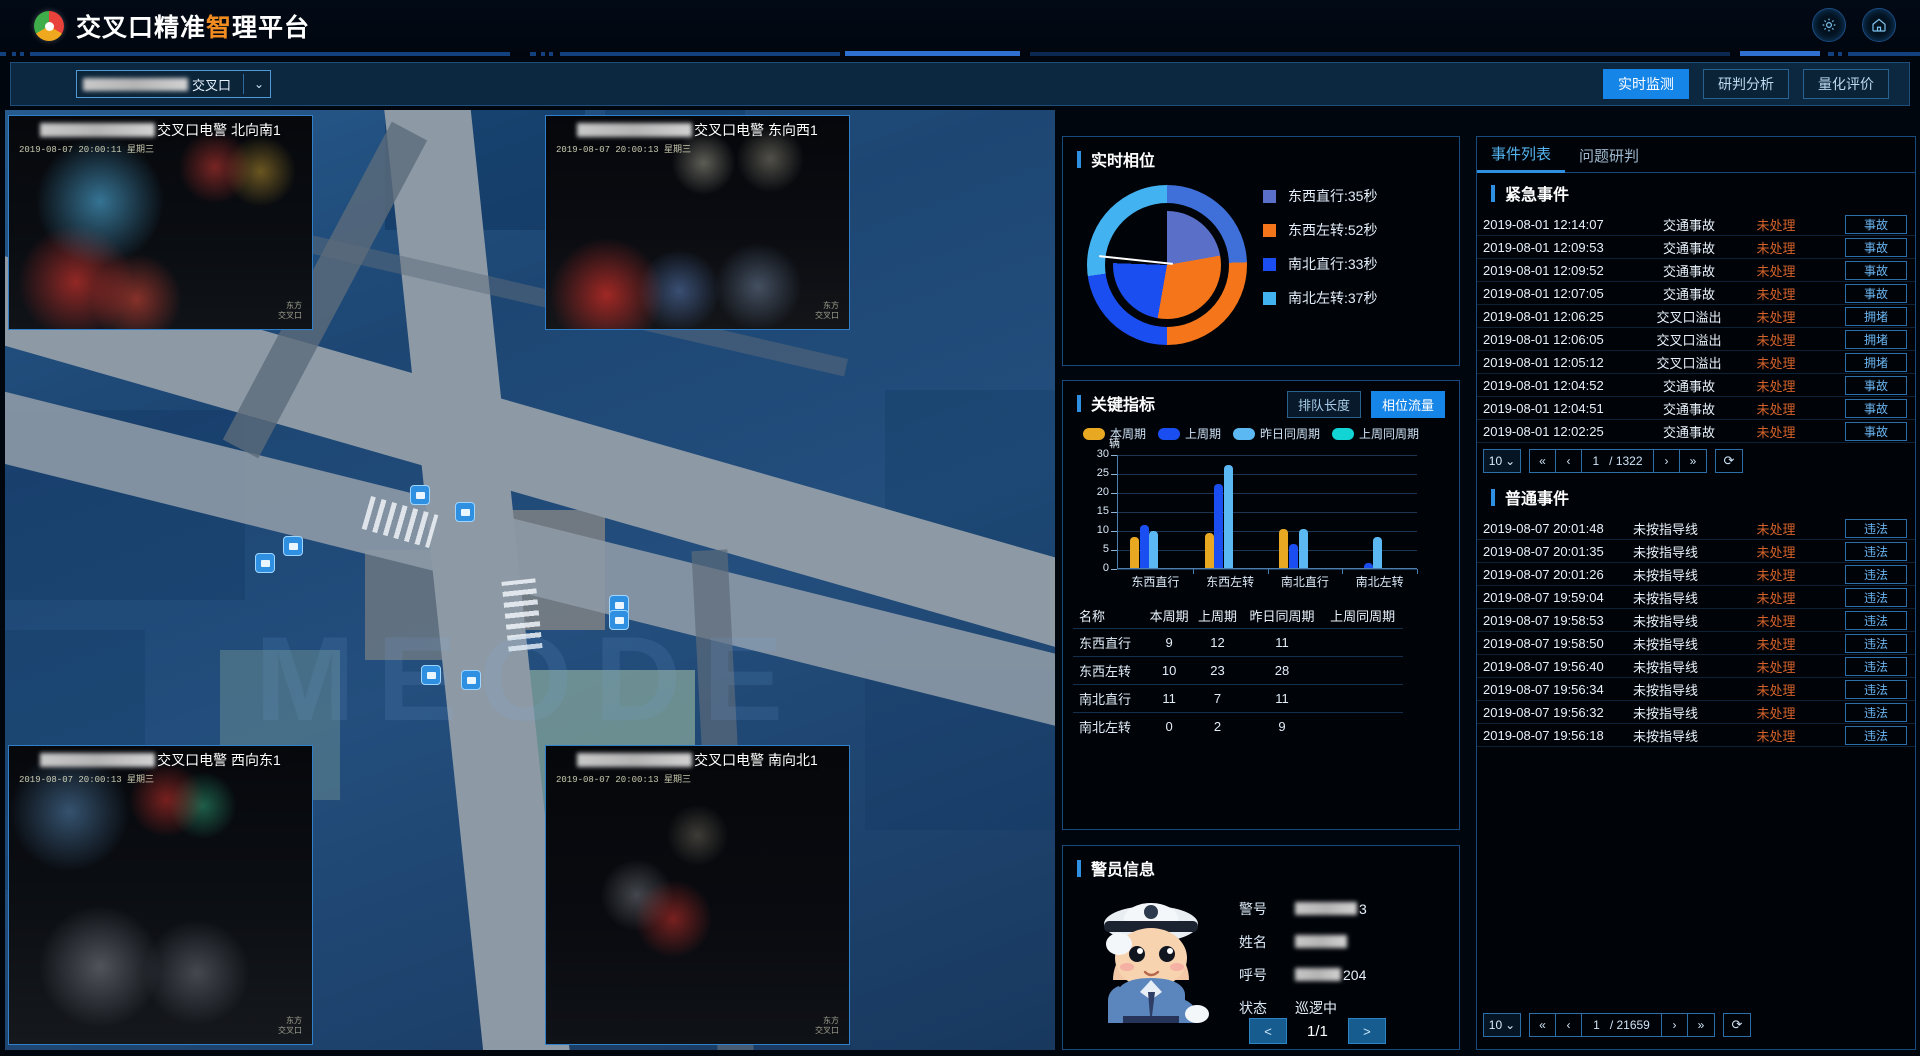 Image resolution: width=1920 pixels, height=1056 pixels. I want to click on camera-tile-north-south: 交叉口电警 北向南1 2019-08-07 20:00:11 星期三 东方 交叉口, so click(160, 222).